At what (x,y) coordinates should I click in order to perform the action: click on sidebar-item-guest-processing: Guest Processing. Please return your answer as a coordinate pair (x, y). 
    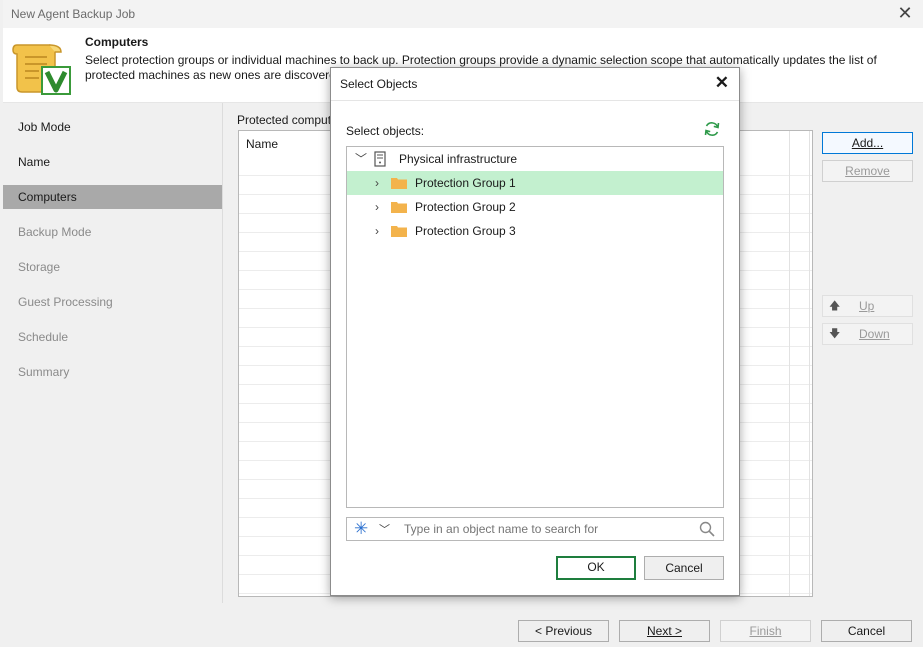
    Looking at the image, I should click on (65, 302).